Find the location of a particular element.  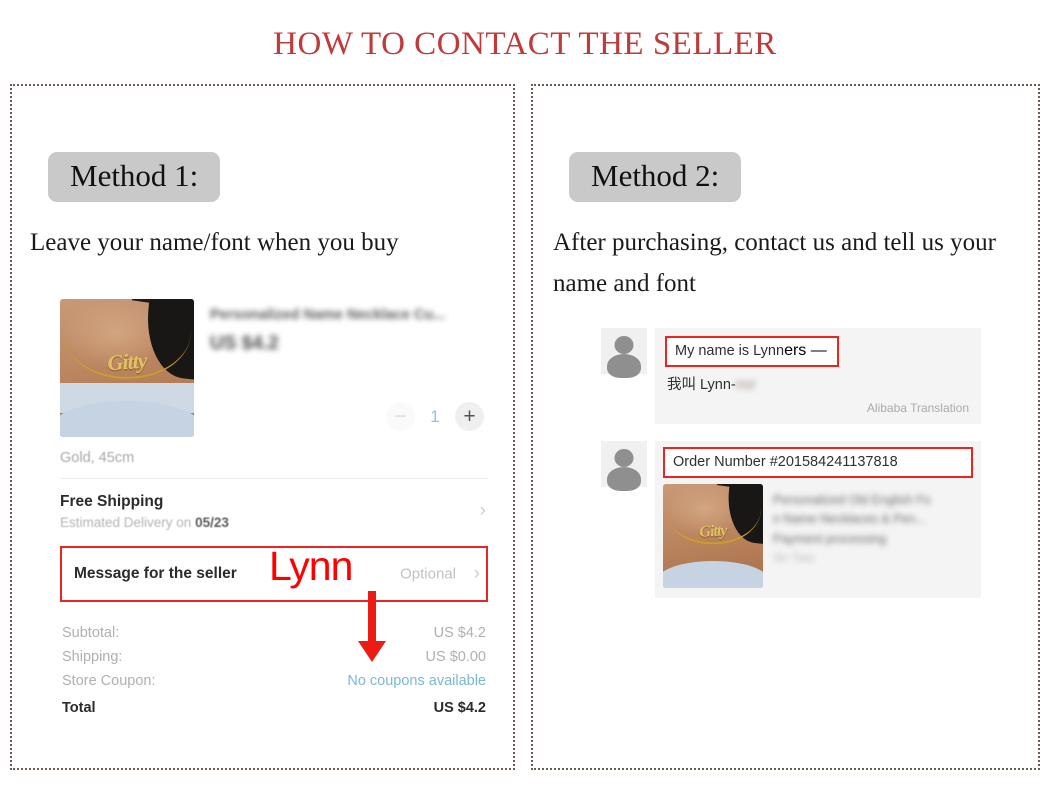

order-detail-line: Personalized Old English Fo is located at coordinates (852, 500).